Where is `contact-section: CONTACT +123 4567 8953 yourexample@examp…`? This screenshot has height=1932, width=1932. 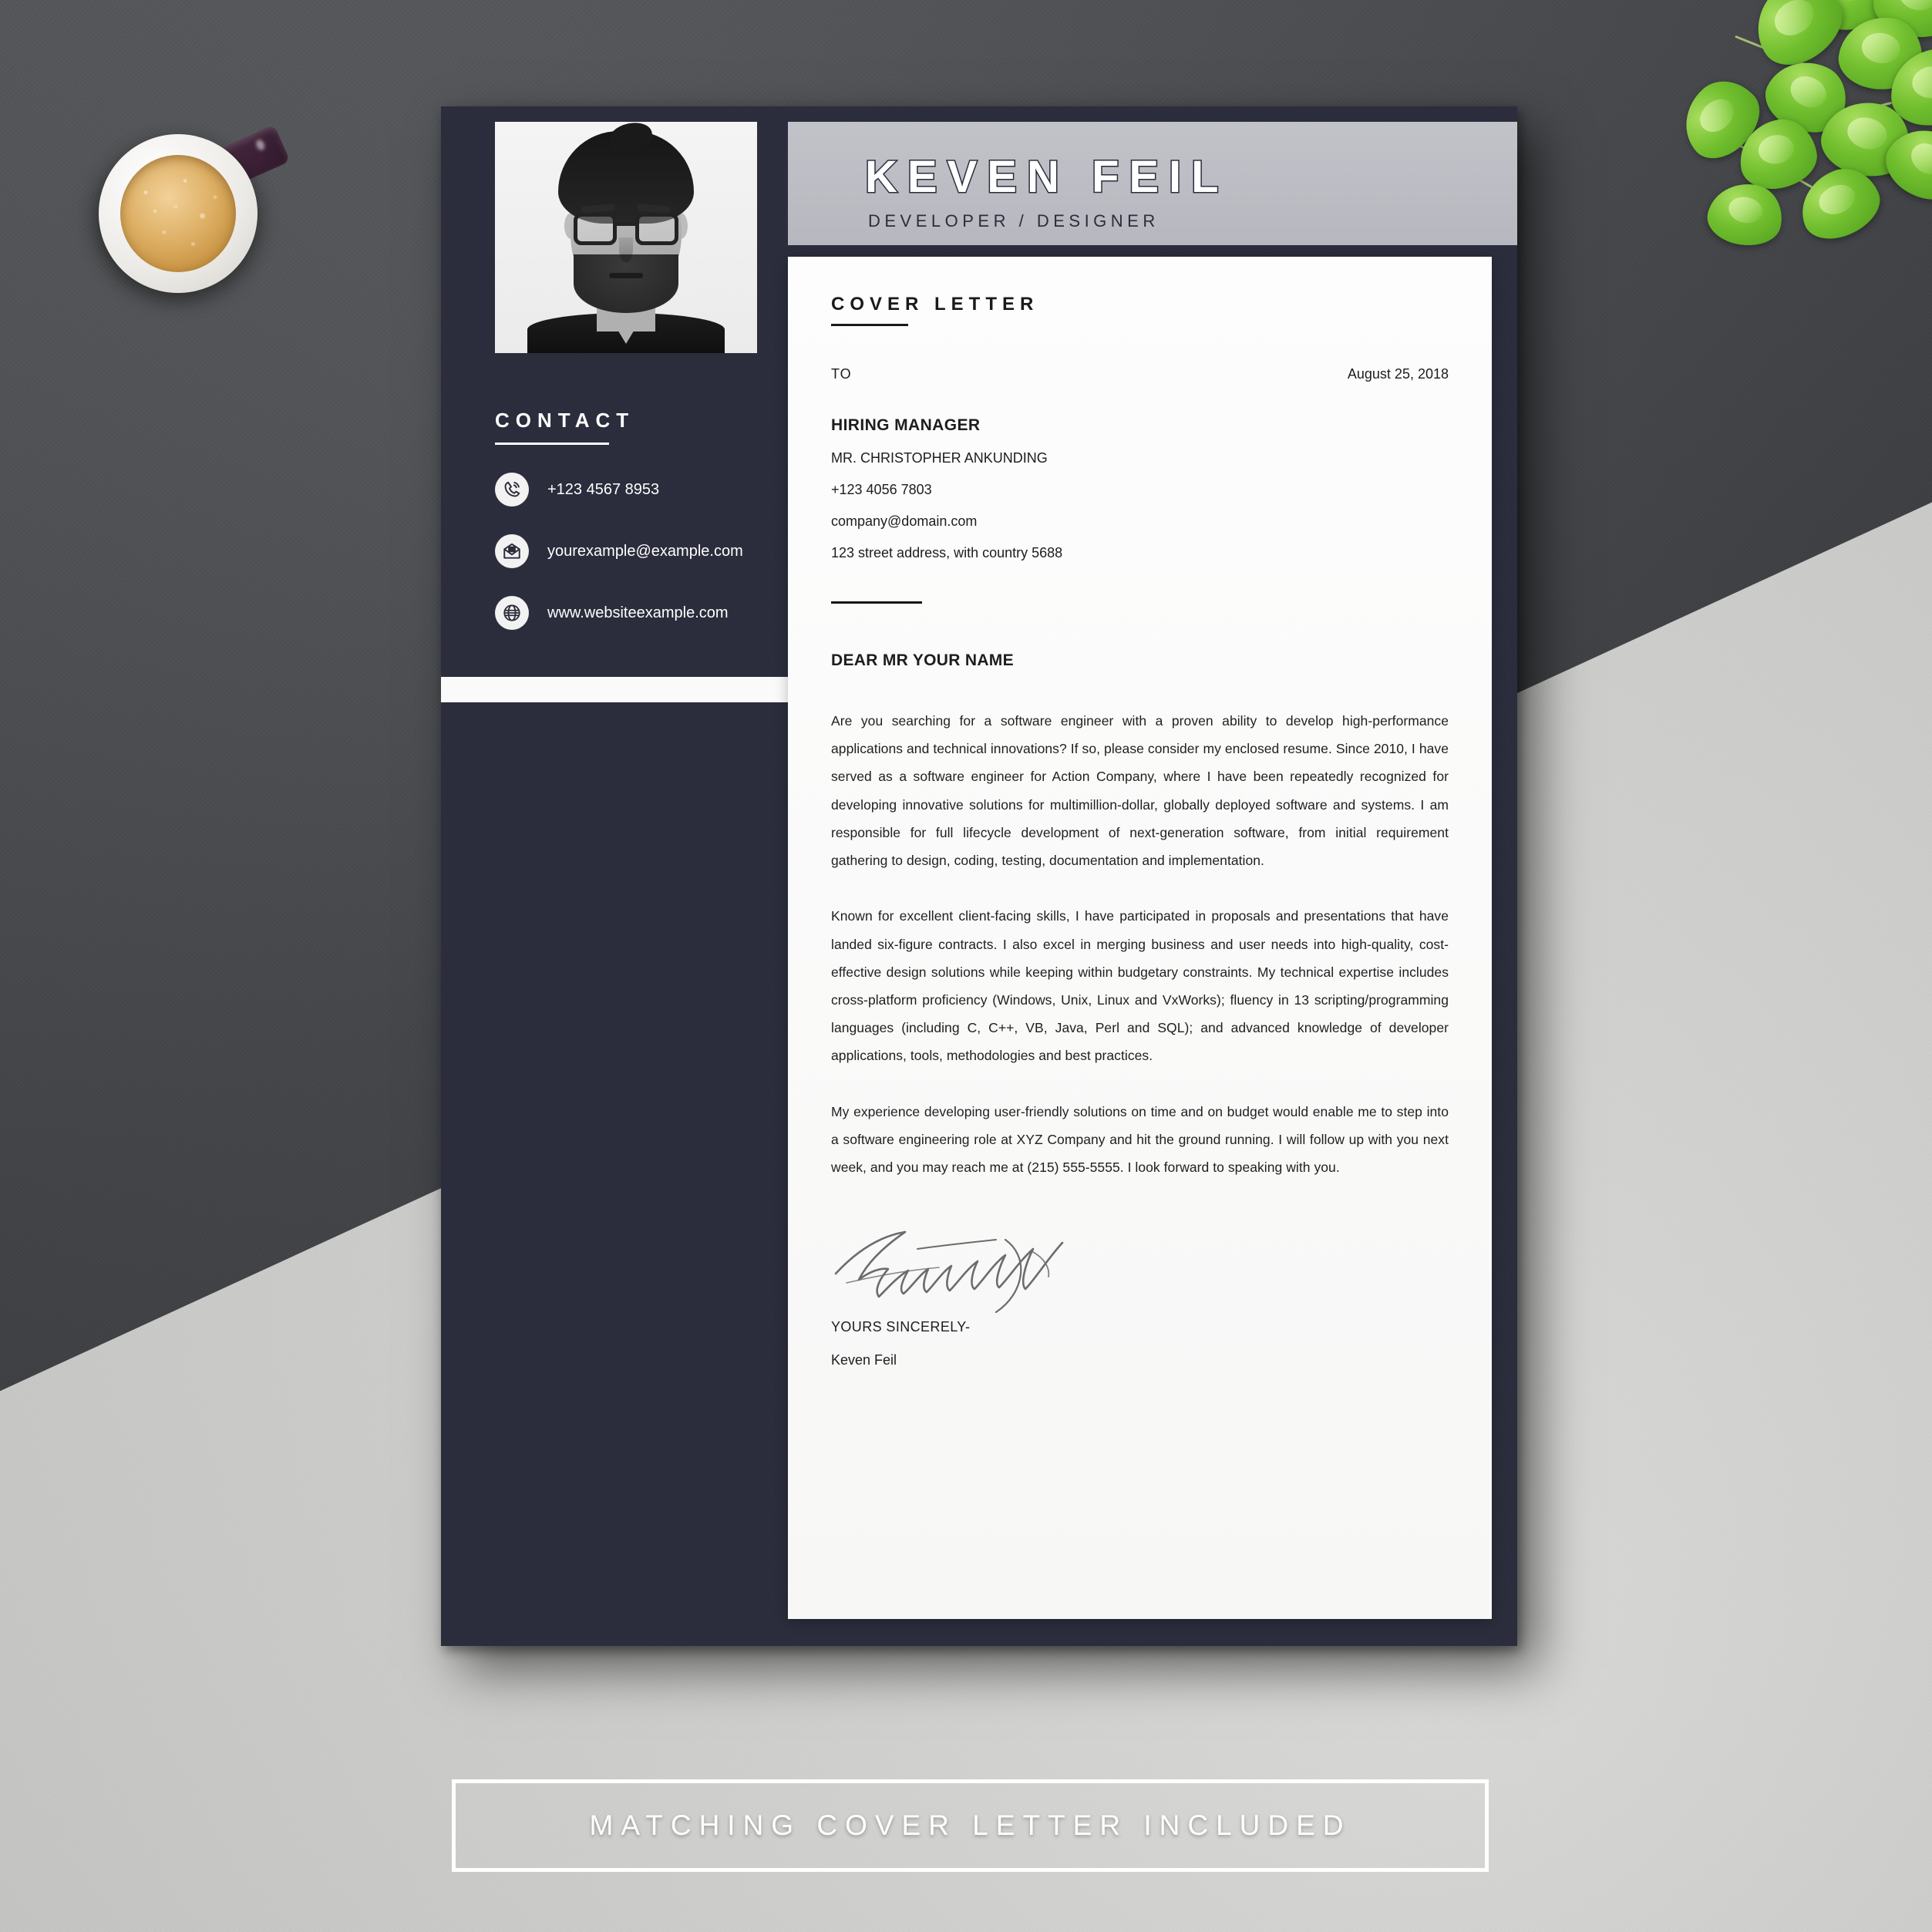
contact-section: CONTACT +123 4567 8953 yourexample@examp… is located at coordinates (633, 519).